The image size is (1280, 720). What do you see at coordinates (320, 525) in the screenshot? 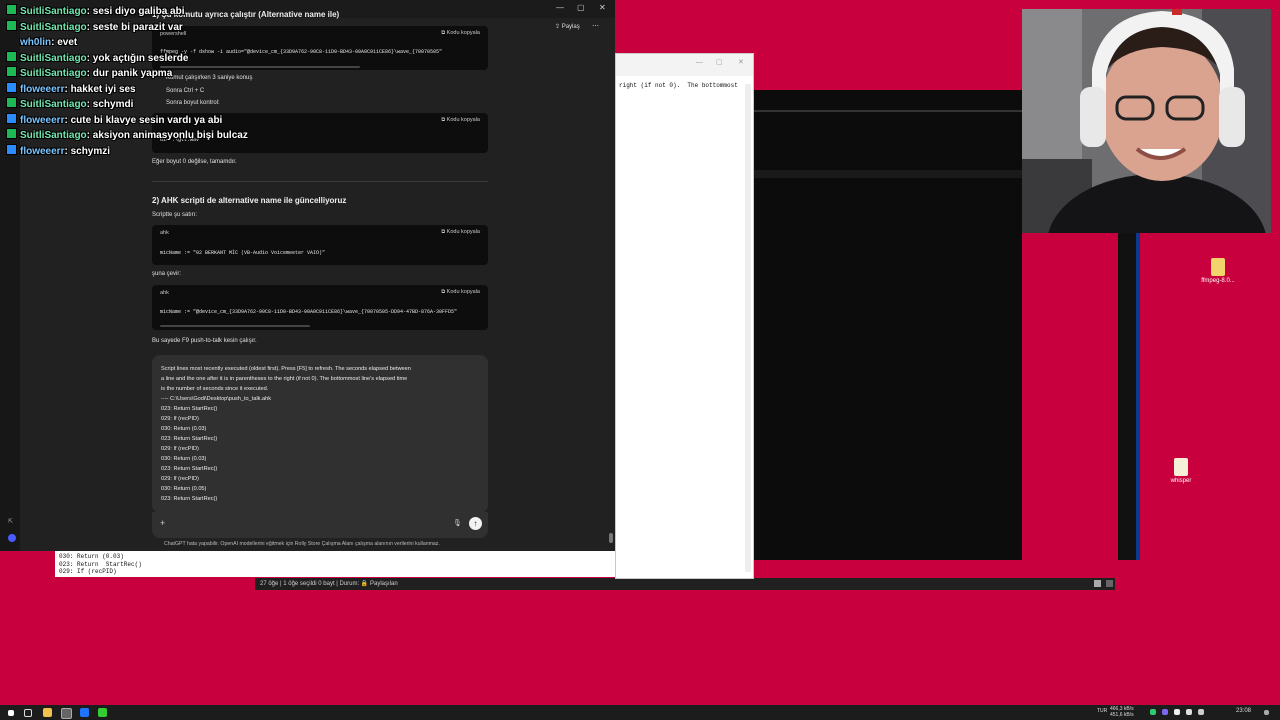
I see `composer-toolbar` at bounding box center [320, 525].